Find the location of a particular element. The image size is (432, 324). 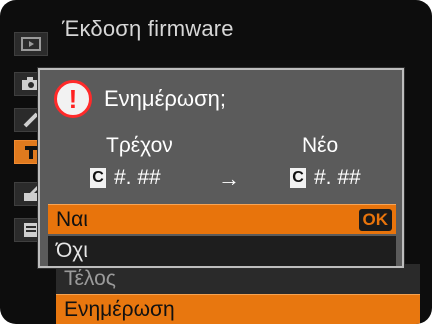

current-label: Τρέχον is located at coordinates (139, 145).